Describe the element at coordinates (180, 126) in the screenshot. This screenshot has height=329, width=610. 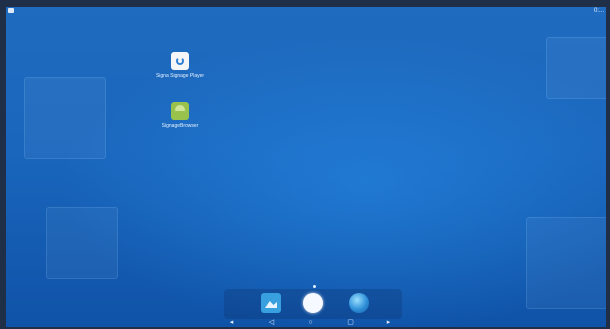
I see `desktop-icon-label: SignageBrowser` at that location.